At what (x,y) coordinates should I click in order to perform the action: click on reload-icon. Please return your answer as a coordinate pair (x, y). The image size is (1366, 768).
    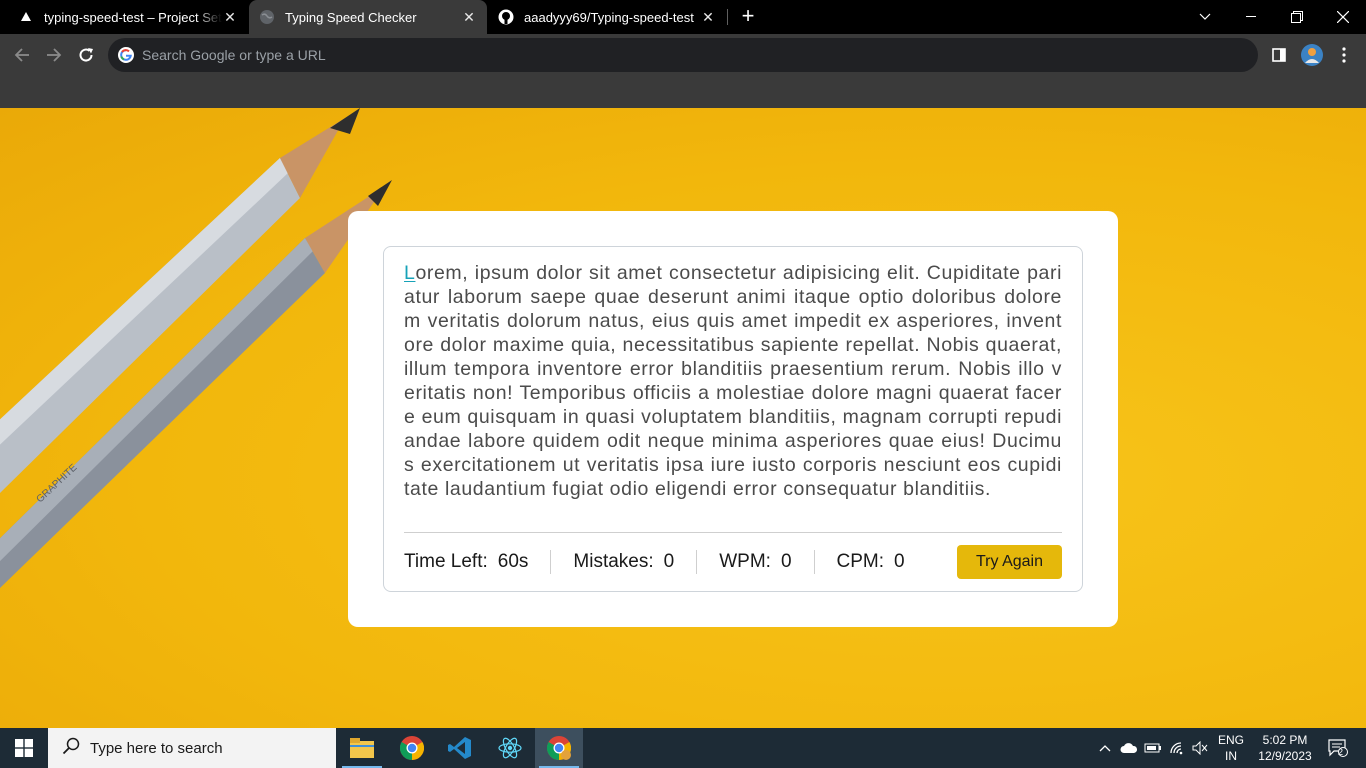
    Looking at the image, I should click on (86, 55).